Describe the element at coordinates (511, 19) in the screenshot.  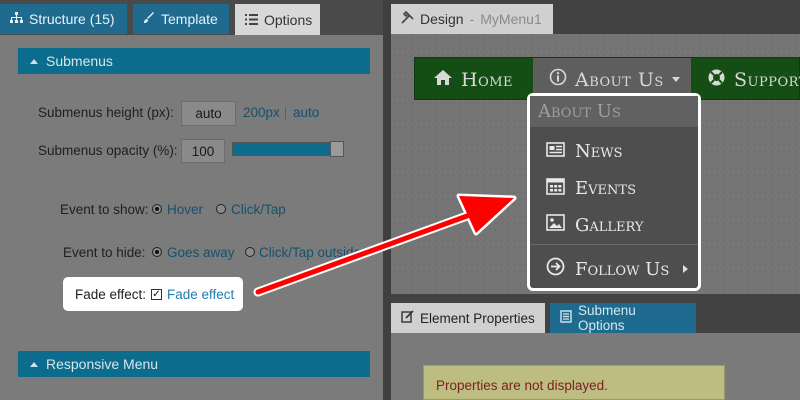
I see `tab-design-document: MyMenu1` at that location.